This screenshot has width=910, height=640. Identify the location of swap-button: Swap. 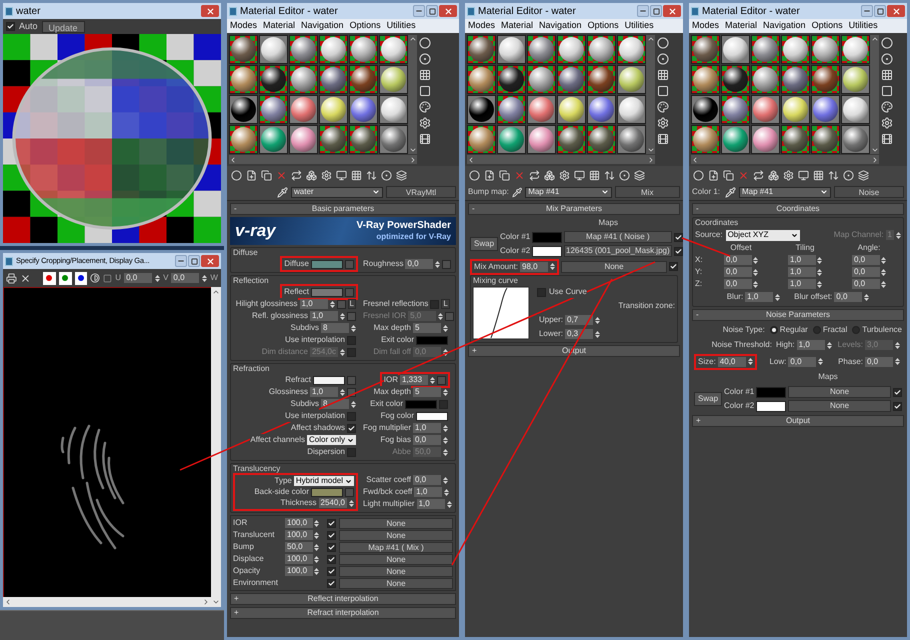
(484, 244).